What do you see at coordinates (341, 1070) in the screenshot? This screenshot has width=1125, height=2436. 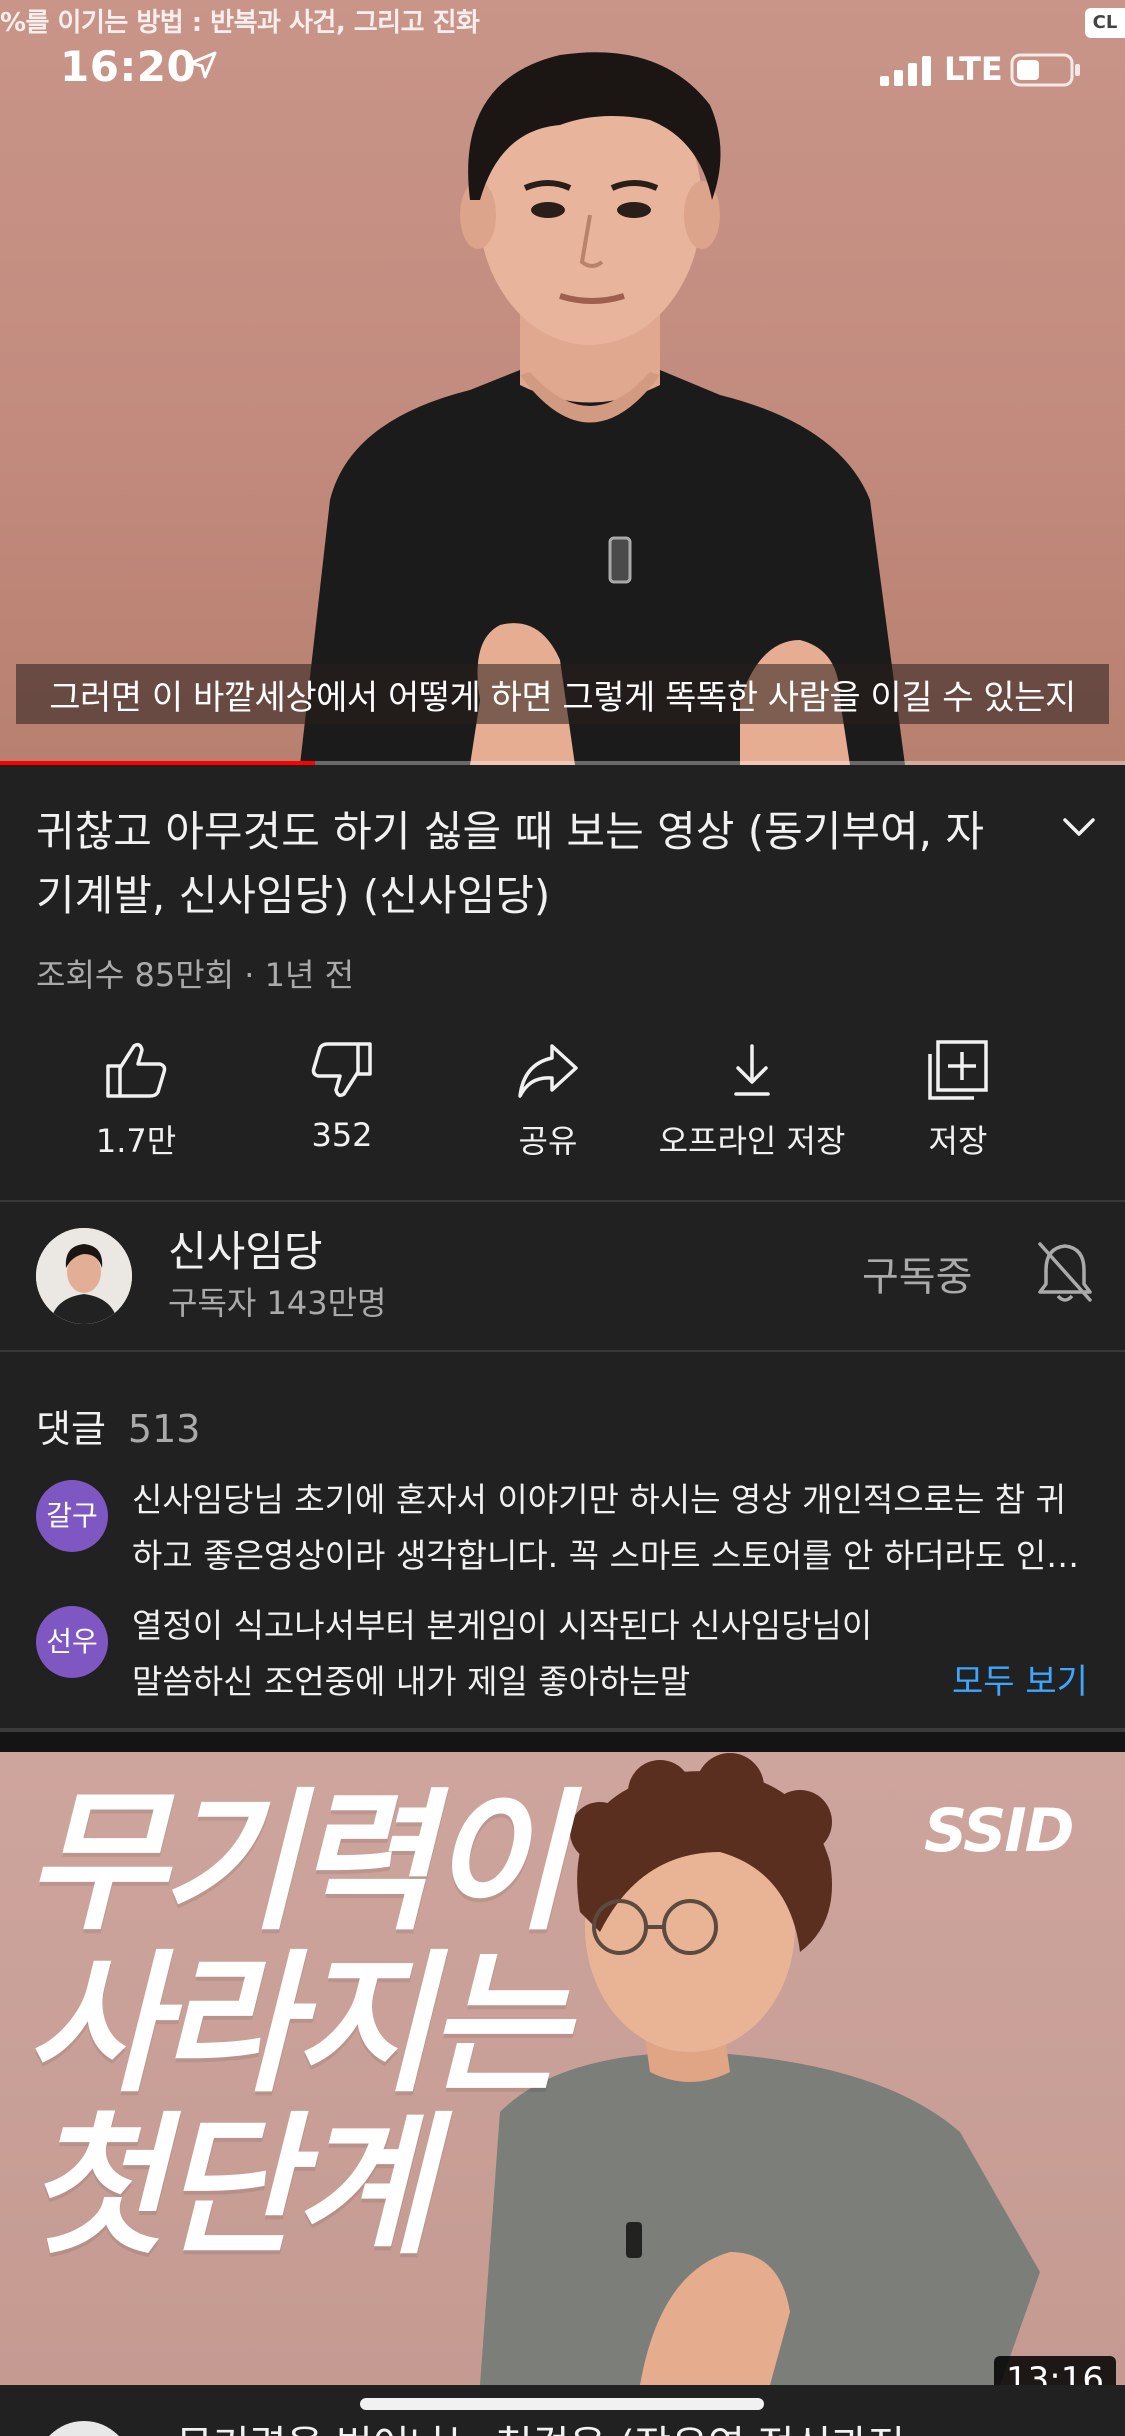 I see `thumbs-down-icon` at bounding box center [341, 1070].